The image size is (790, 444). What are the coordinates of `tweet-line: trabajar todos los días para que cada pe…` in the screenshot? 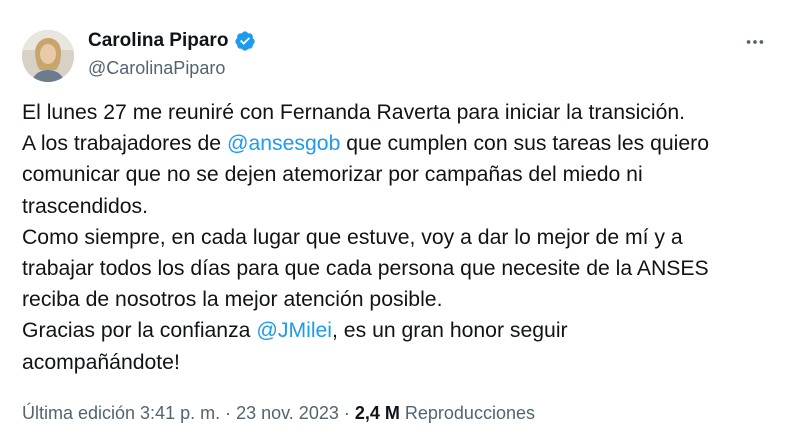 It's located at (365, 268).